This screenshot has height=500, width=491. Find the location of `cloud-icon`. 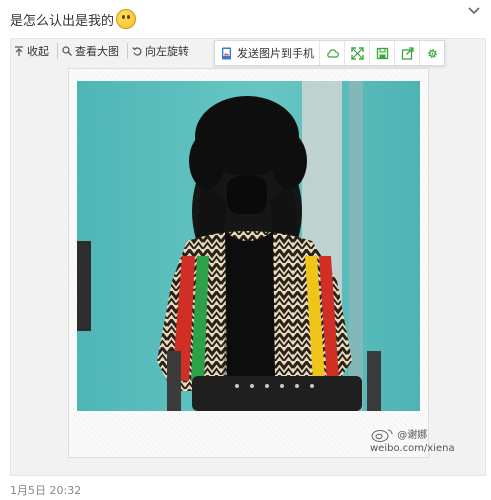

cloud-icon is located at coordinates (332, 53).